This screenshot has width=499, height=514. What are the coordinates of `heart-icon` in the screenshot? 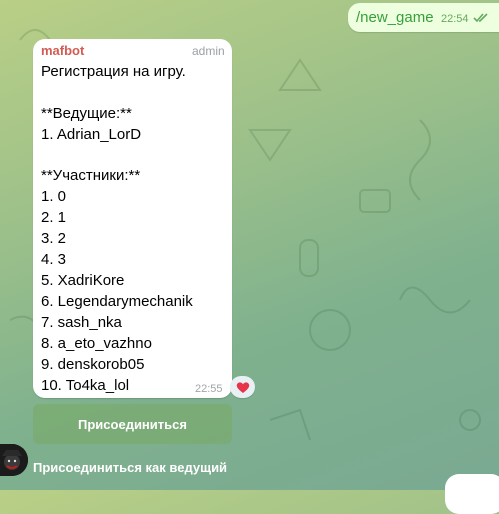 It's located at (242, 387).